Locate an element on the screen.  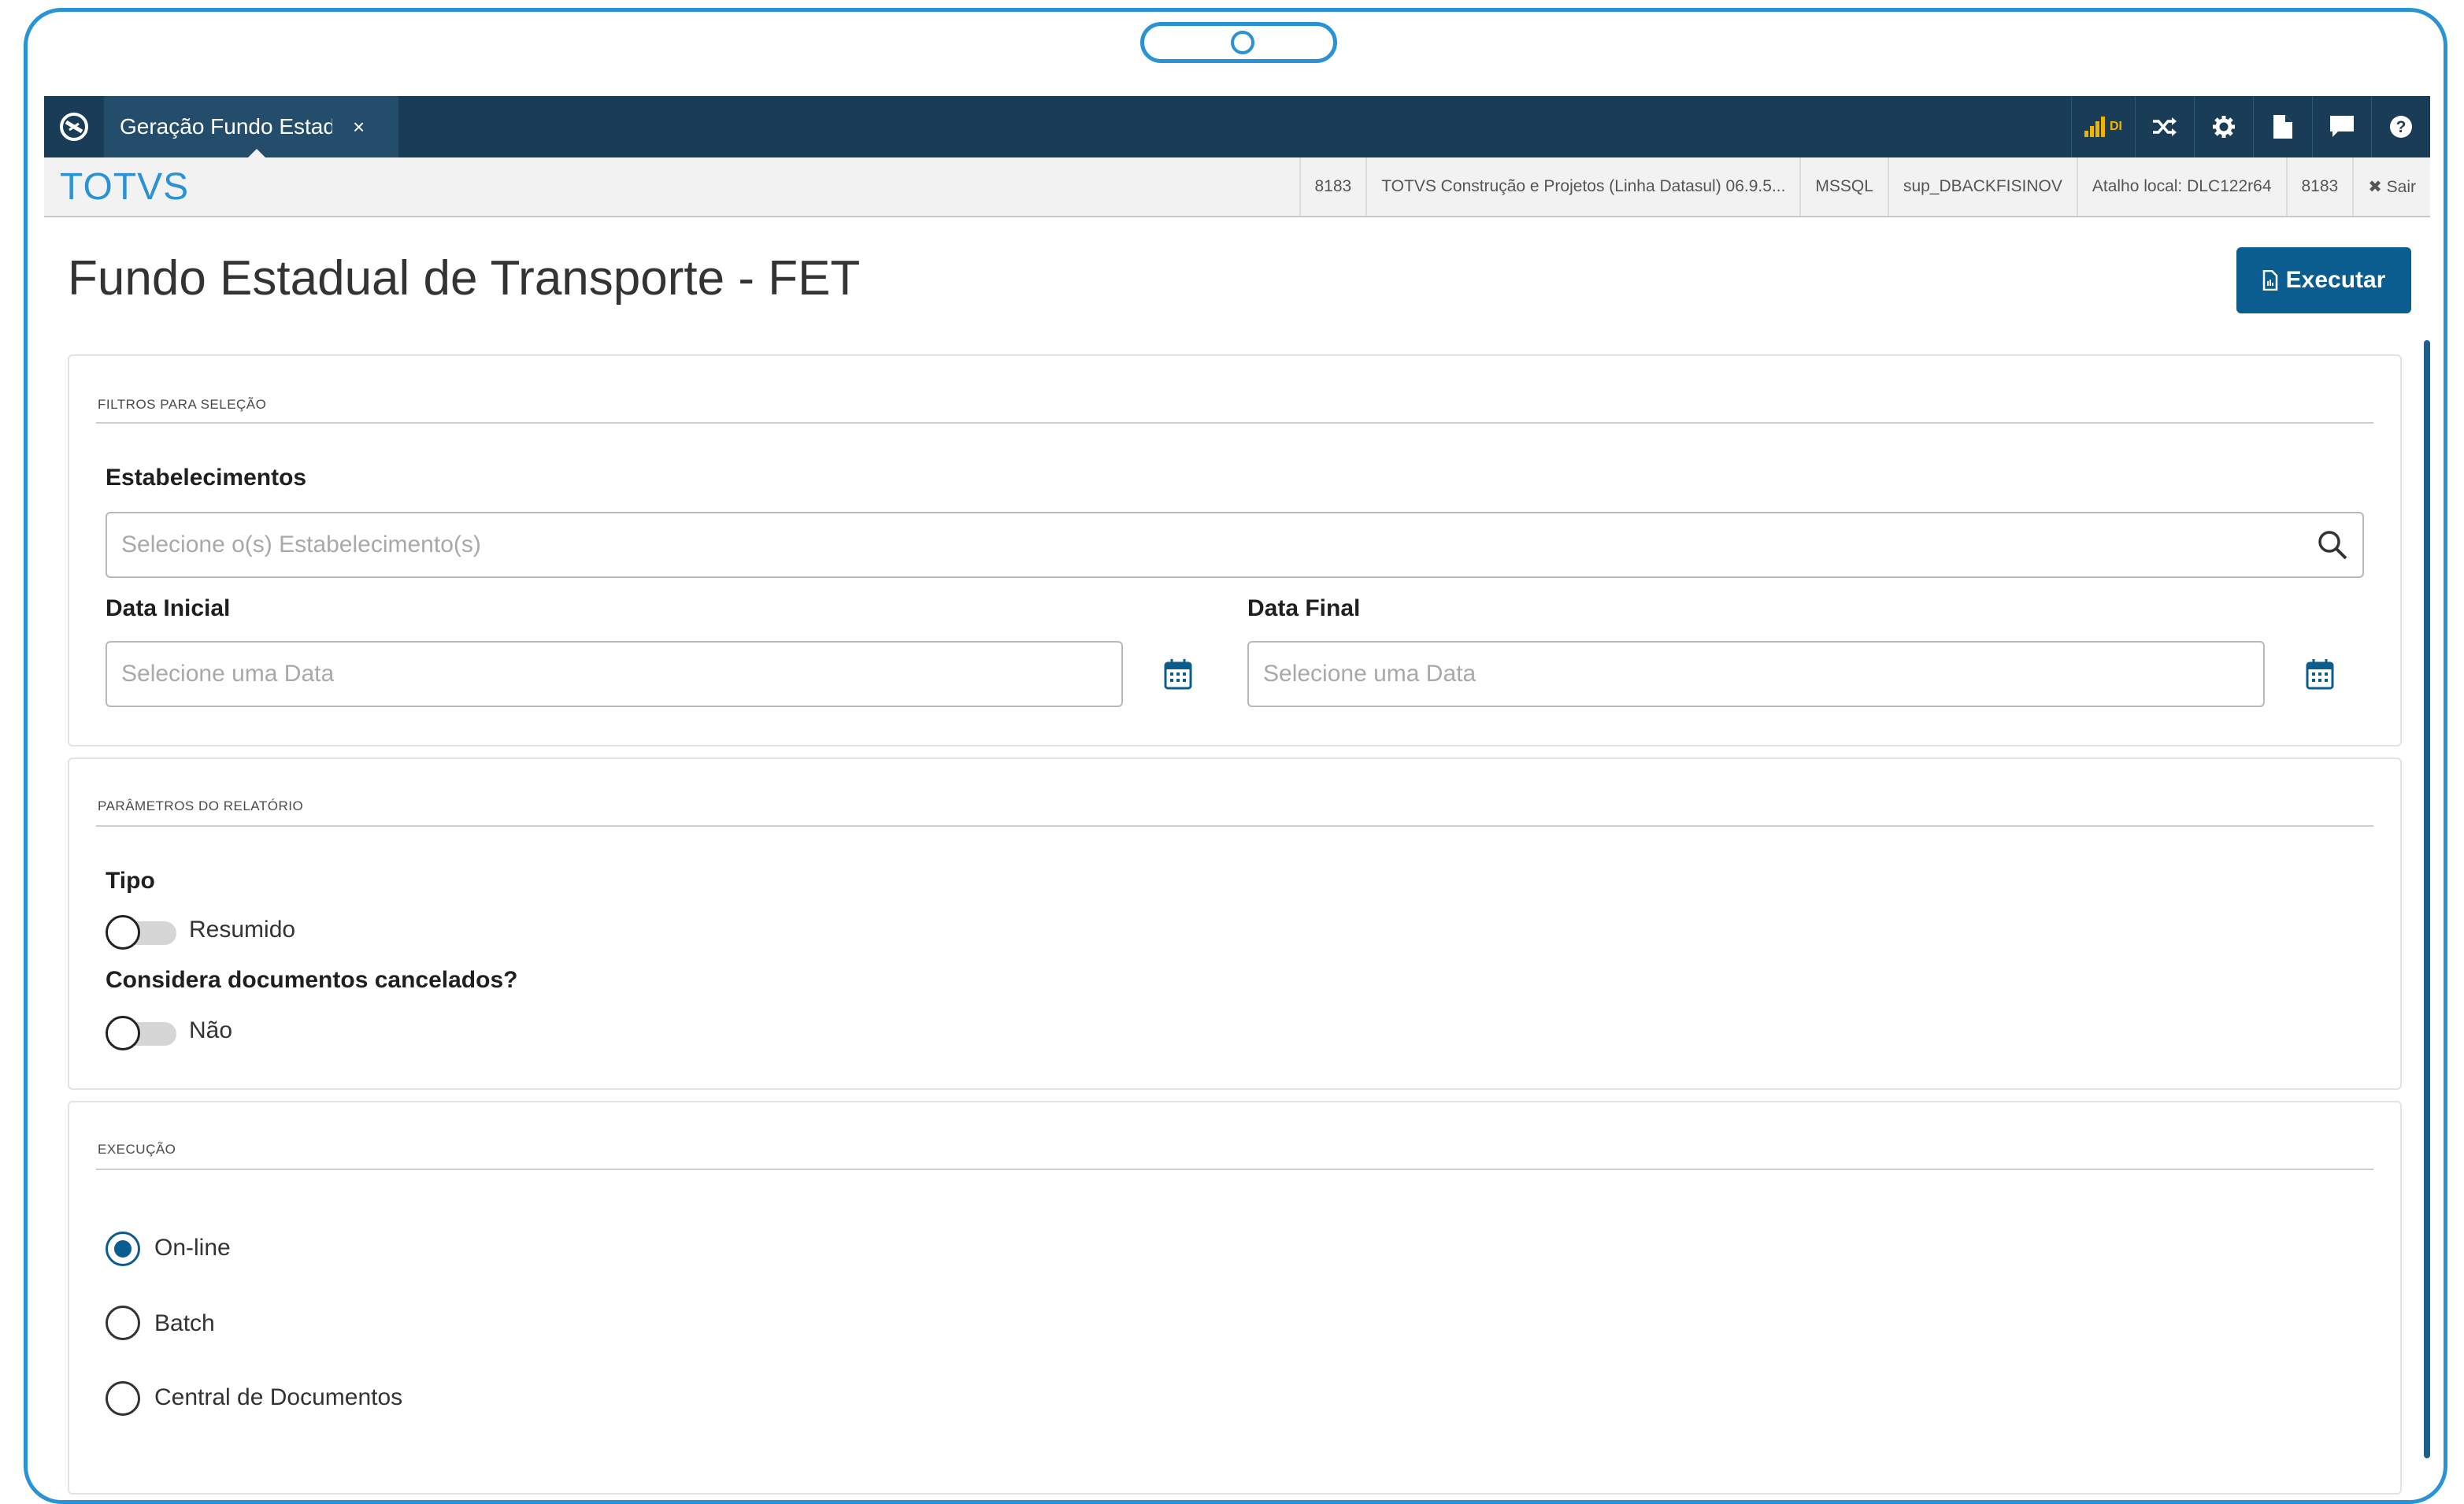
execution-online-radio is located at coordinates (123, 1249).